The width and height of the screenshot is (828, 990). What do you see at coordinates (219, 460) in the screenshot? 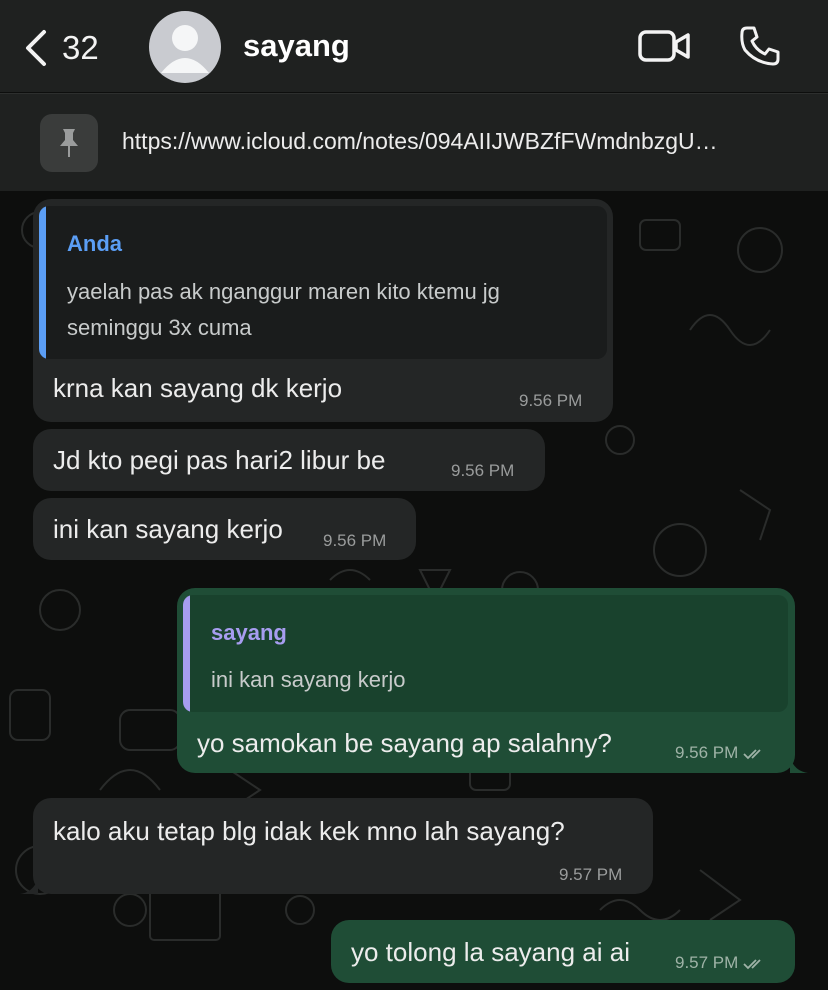
I see `message-text: Jd kto pegi pas hari2 libur be` at bounding box center [219, 460].